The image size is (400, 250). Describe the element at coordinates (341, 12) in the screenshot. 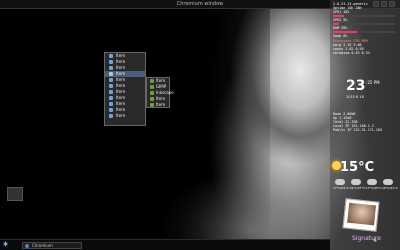

I see `cpu1-label: CPU1 18%` at that location.